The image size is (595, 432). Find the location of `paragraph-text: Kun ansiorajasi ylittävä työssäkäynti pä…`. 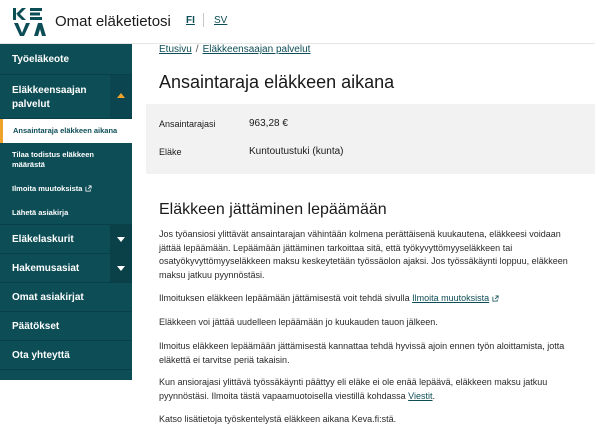

paragraph-text: Kun ansiorajasi ylittävä työssäkäynti pä… is located at coordinates (353, 389).